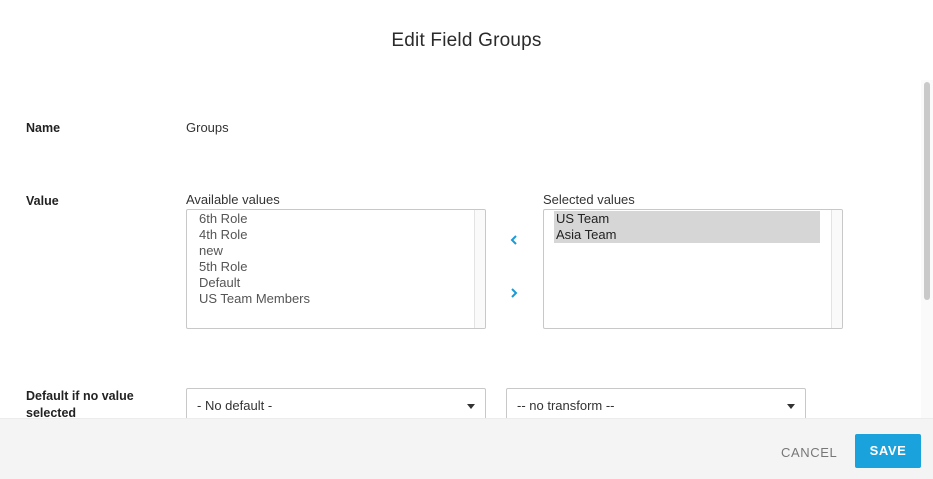 The height and width of the screenshot is (479, 933). What do you see at coordinates (809, 452) in the screenshot?
I see `cancel-button: CANCEL` at bounding box center [809, 452].